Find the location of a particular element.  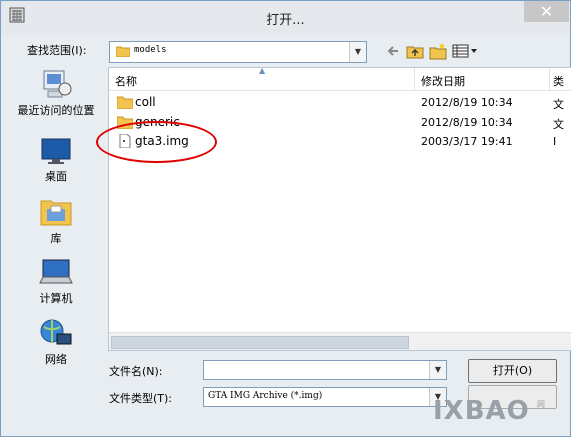

place-computer: 计算机 is located at coordinates (56, 281).